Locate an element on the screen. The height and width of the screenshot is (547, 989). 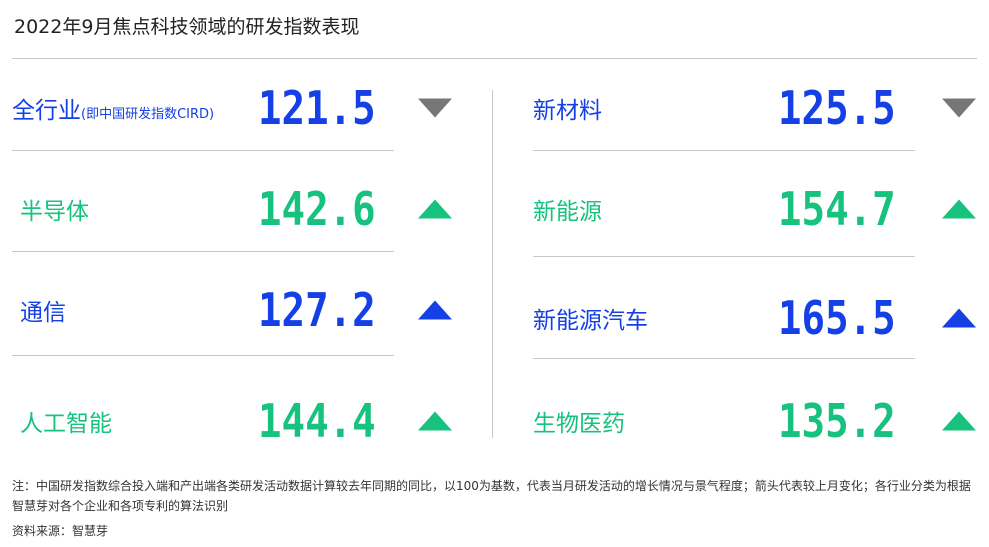
row-value: 127.2 is located at coordinates (317, 310).